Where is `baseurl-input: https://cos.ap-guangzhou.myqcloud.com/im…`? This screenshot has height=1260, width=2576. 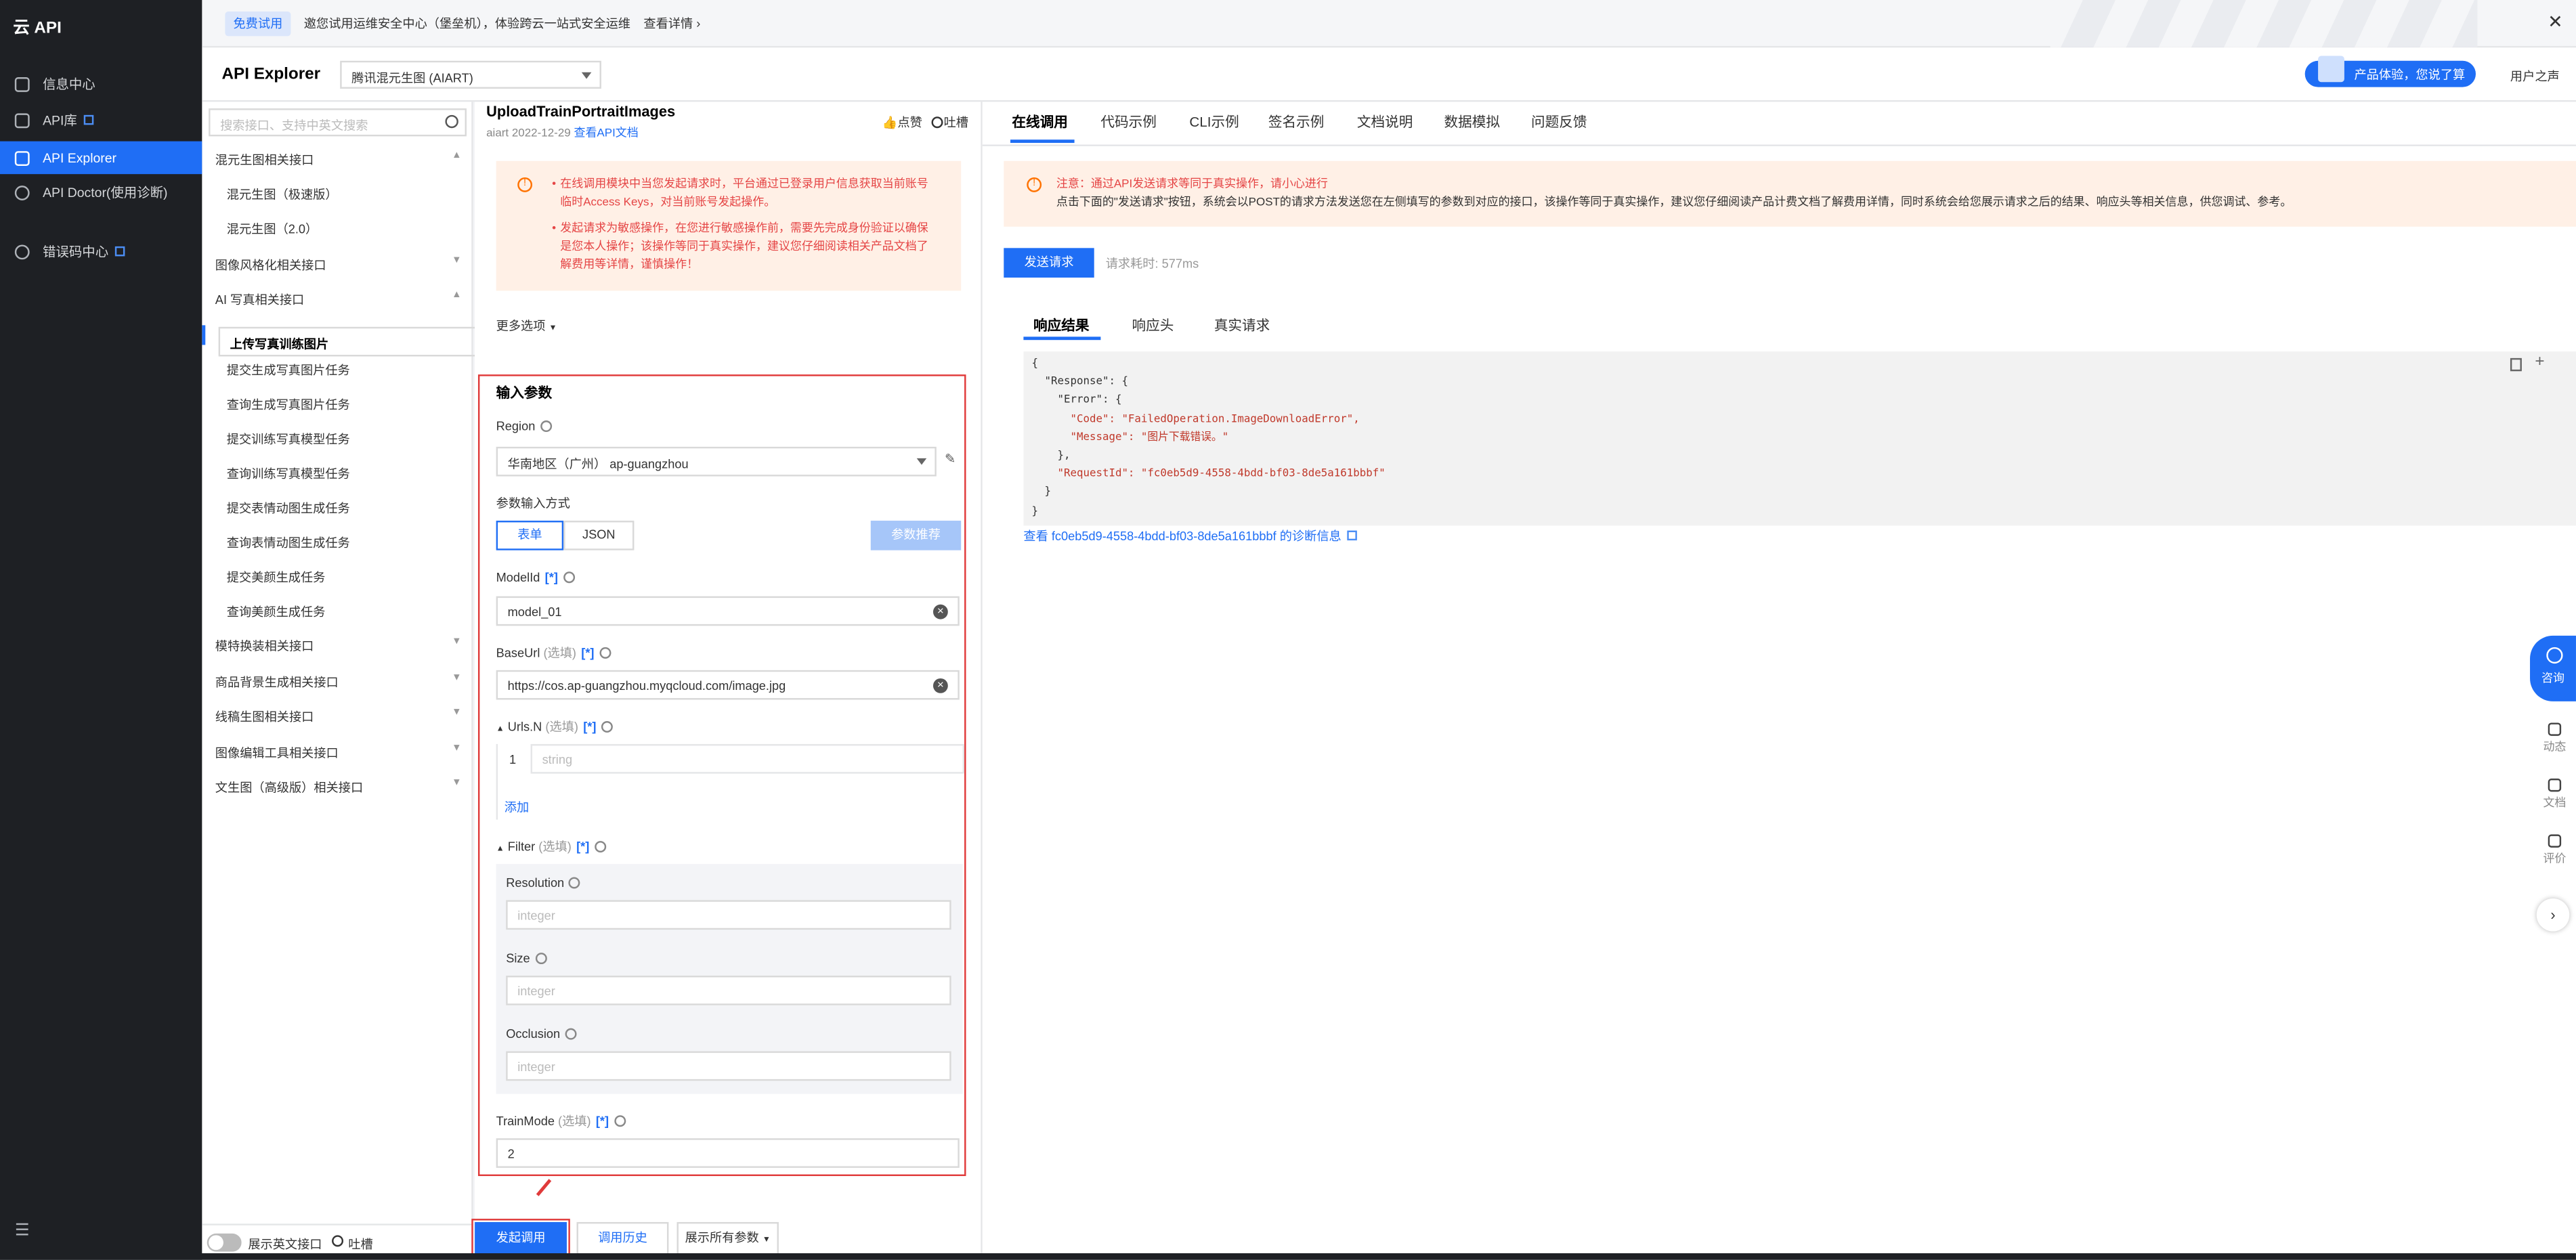 baseurl-input: https://cos.ap-guangzhou.myqcloud.com/im… is located at coordinates (728, 685).